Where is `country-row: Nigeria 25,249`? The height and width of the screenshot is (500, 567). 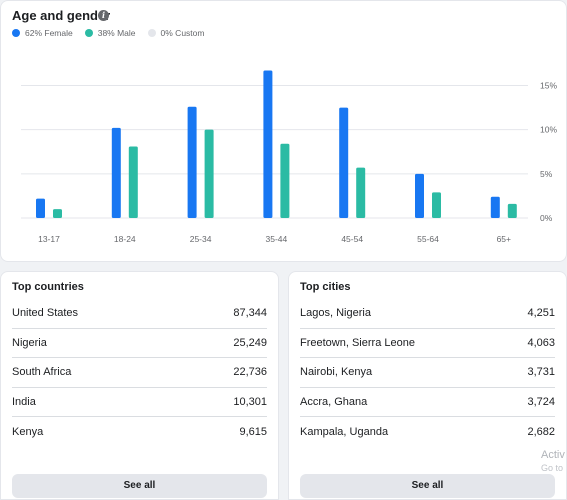 country-row: Nigeria 25,249 is located at coordinates (139, 343).